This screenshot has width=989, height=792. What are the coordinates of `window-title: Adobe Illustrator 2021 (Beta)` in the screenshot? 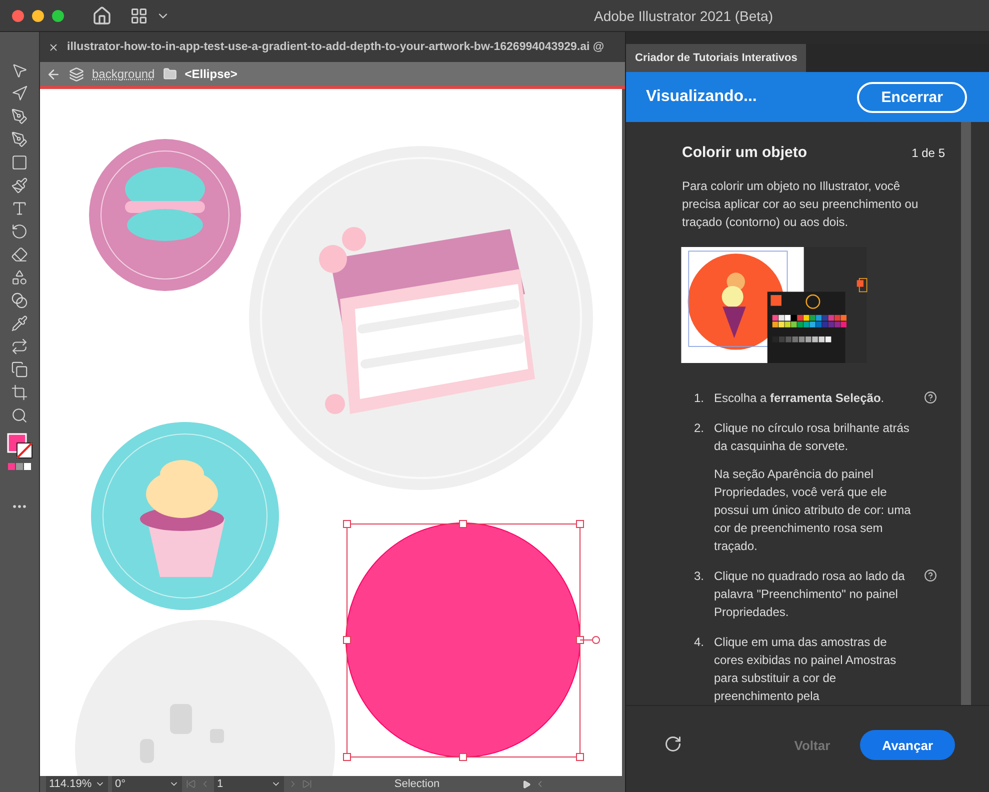 It's located at (683, 16).